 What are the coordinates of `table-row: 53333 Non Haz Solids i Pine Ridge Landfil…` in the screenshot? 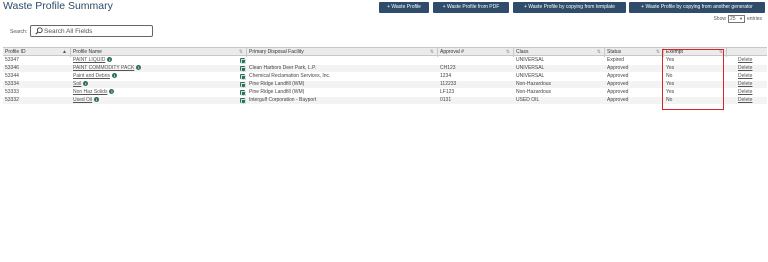 It's located at (385, 92).